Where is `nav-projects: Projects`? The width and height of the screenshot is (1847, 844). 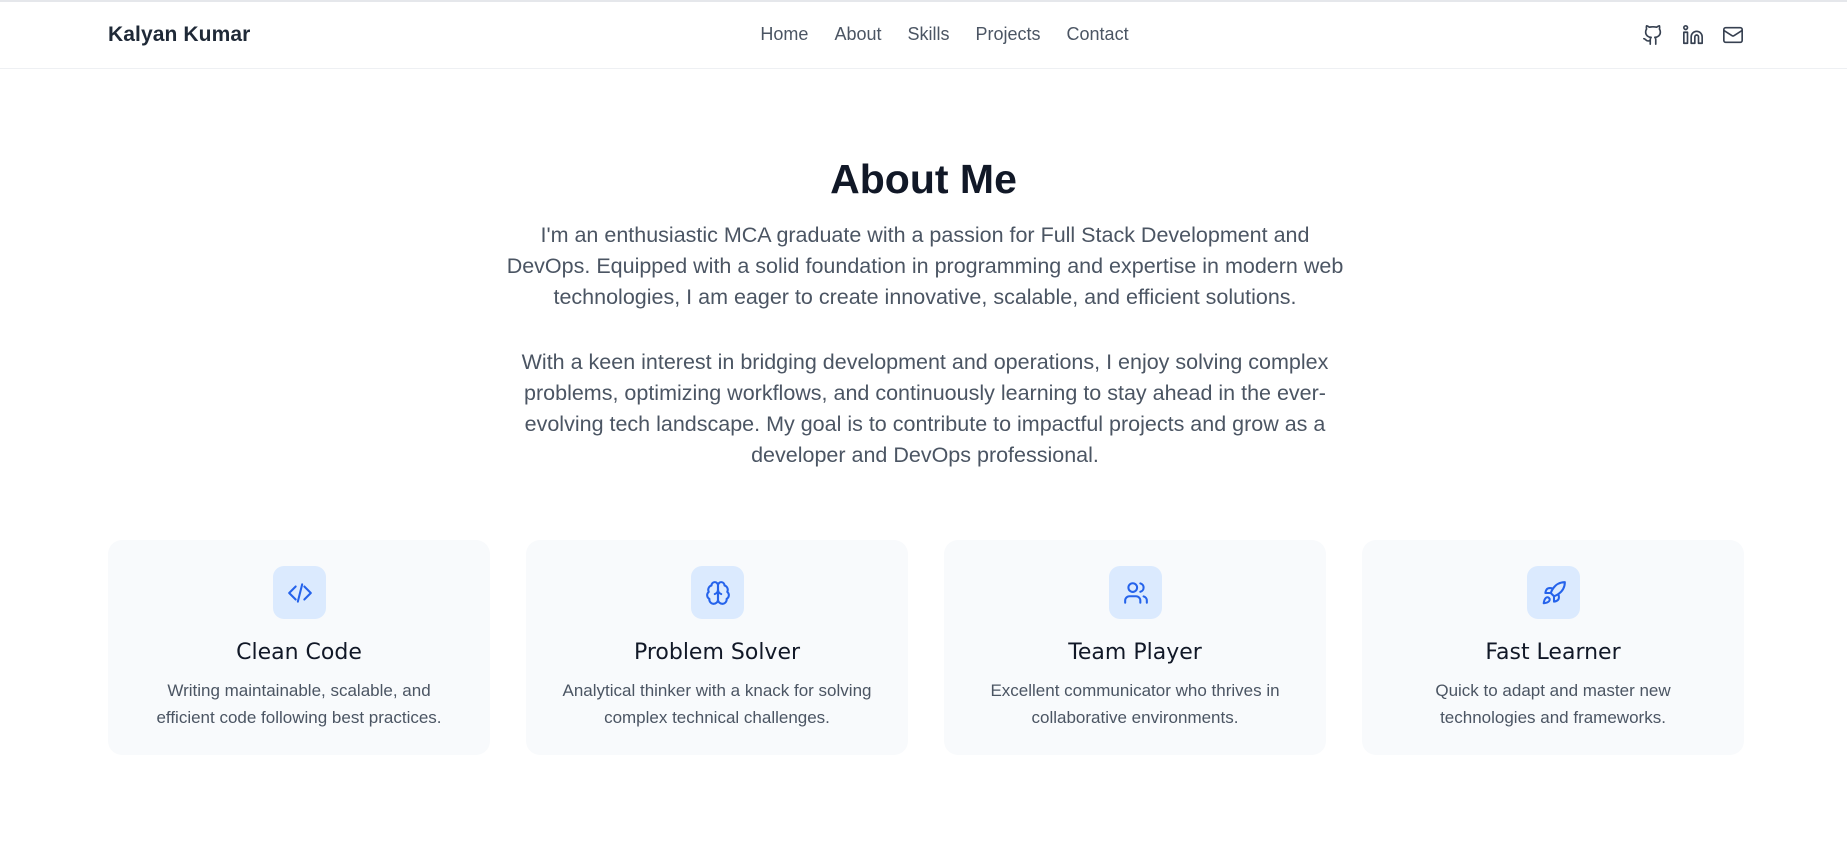 nav-projects: Projects is located at coordinates (1008, 34).